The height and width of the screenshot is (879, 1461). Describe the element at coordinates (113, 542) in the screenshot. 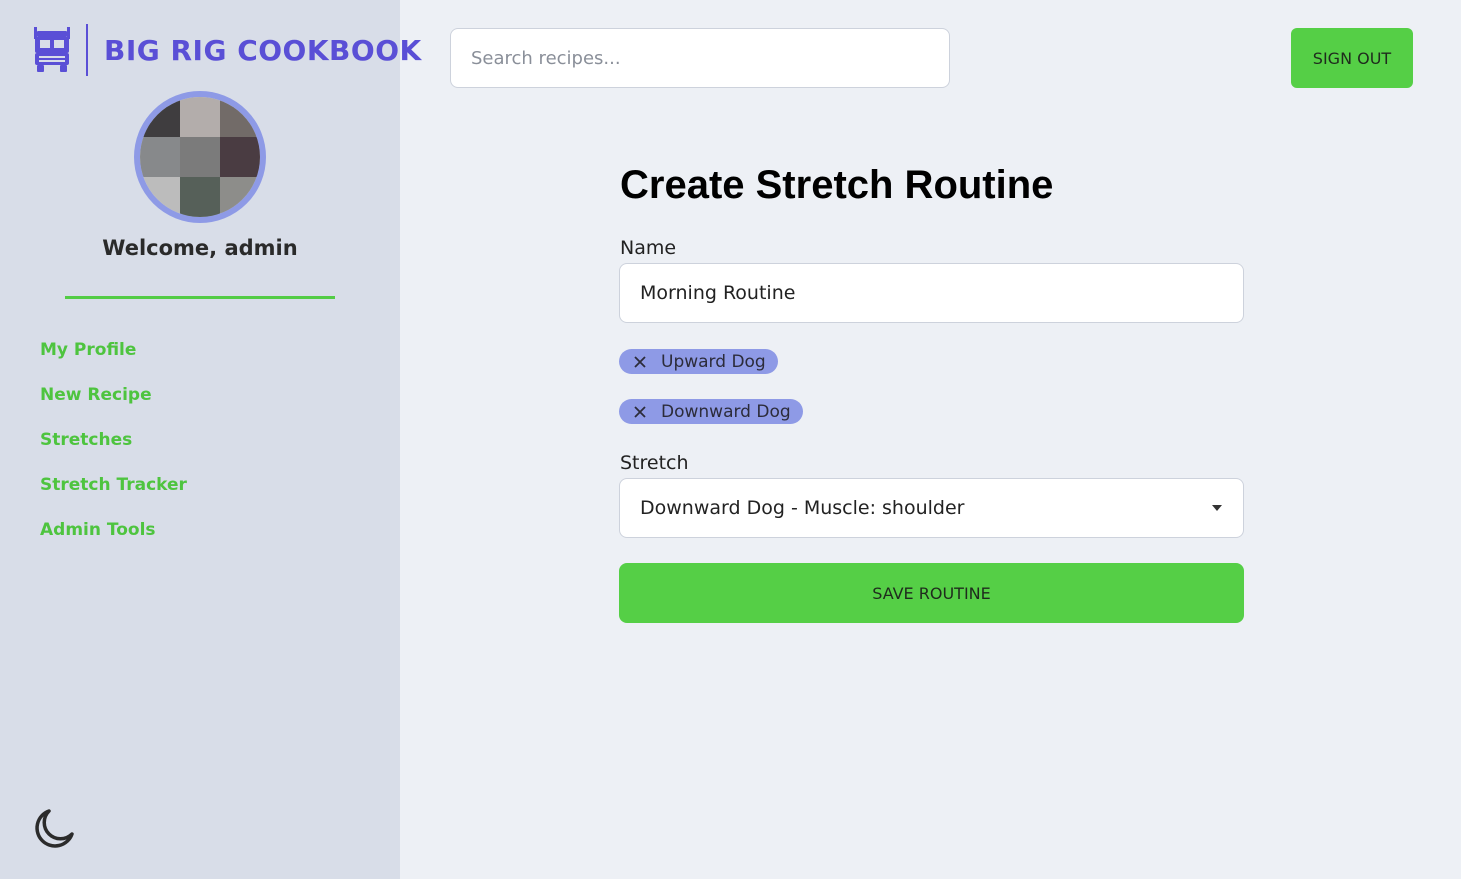

I see `sidebar-item-admin-tools: Admin Tools` at that location.